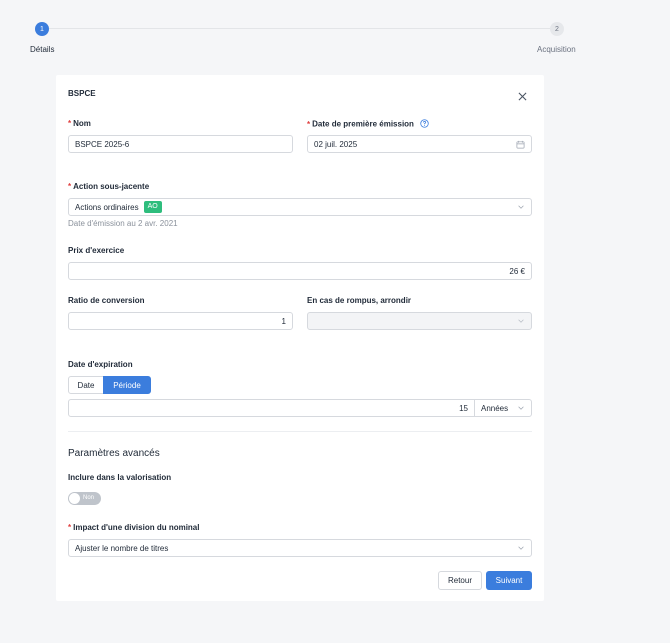 The width and height of the screenshot is (670, 643). I want to click on name-label: * Nom, so click(79, 123).